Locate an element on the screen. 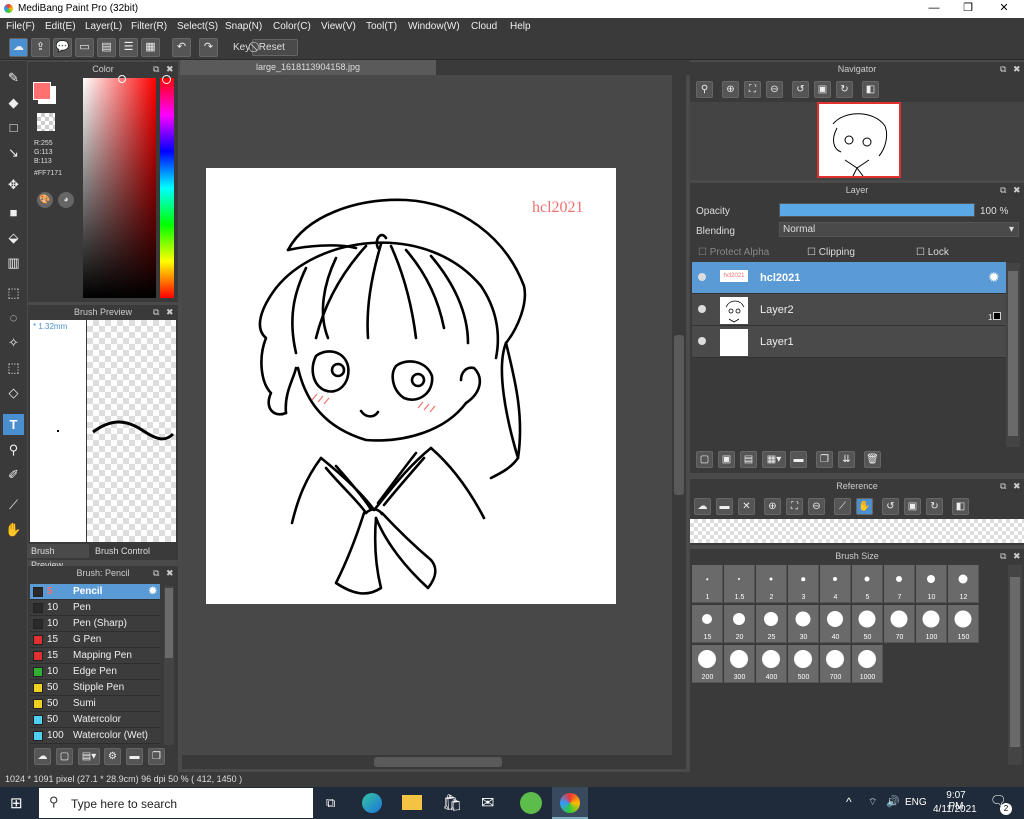 The image size is (1024, 819). brush-size-option: 1000 is located at coordinates (867, 664).